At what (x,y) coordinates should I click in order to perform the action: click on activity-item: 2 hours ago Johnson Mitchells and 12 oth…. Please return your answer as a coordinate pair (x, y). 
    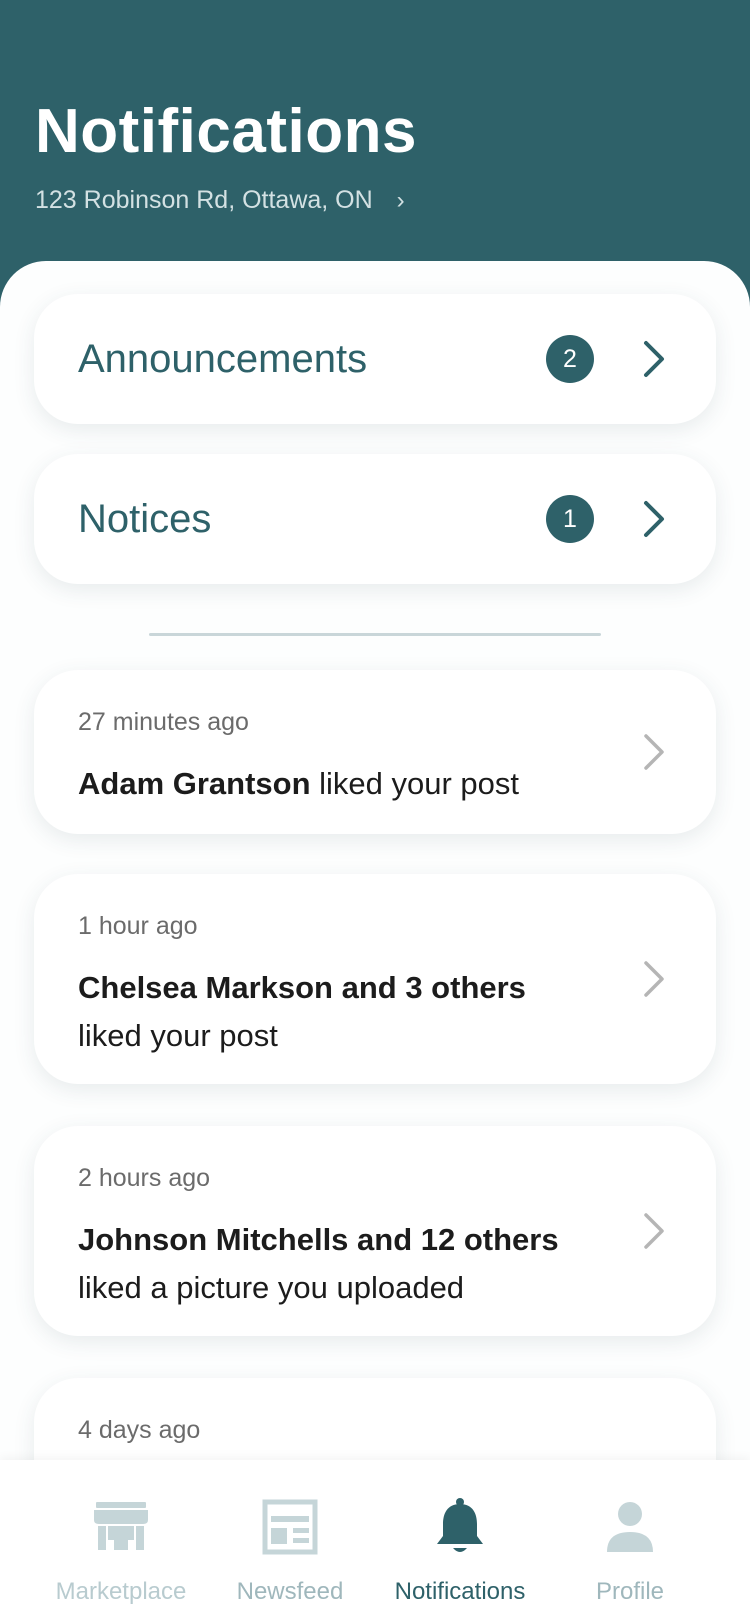
    Looking at the image, I should click on (375, 1231).